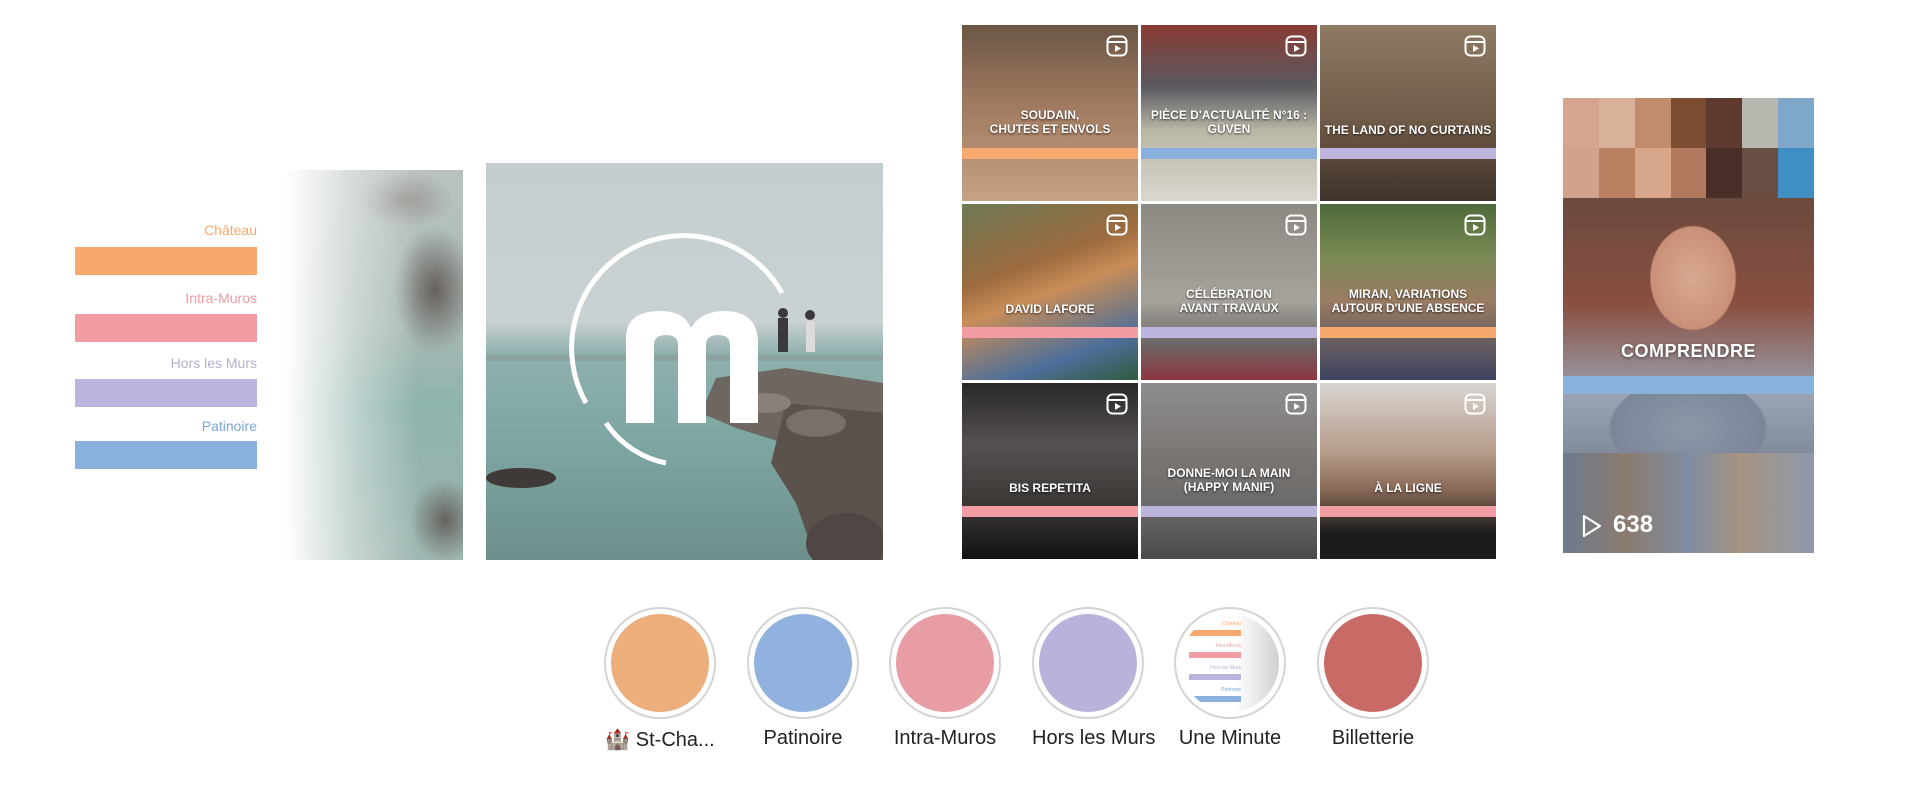 The height and width of the screenshot is (800, 1920). Describe the element at coordinates (166, 455) in the screenshot. I see `legend-bar-patinoire` at that location.